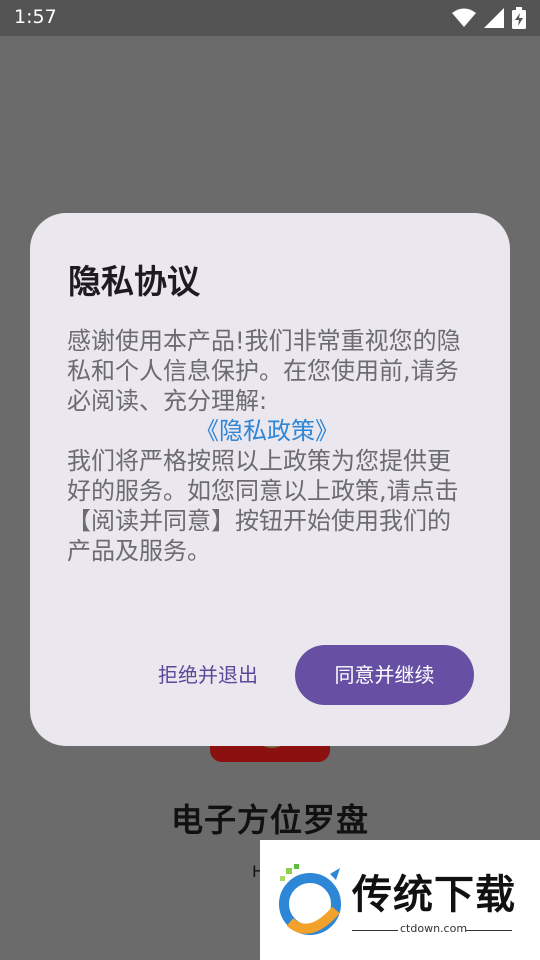 This screenshot has width=540, height=960. Describe the element at coordinates (464, 17) in the screenshot. I see `wifi-icon` at that location.